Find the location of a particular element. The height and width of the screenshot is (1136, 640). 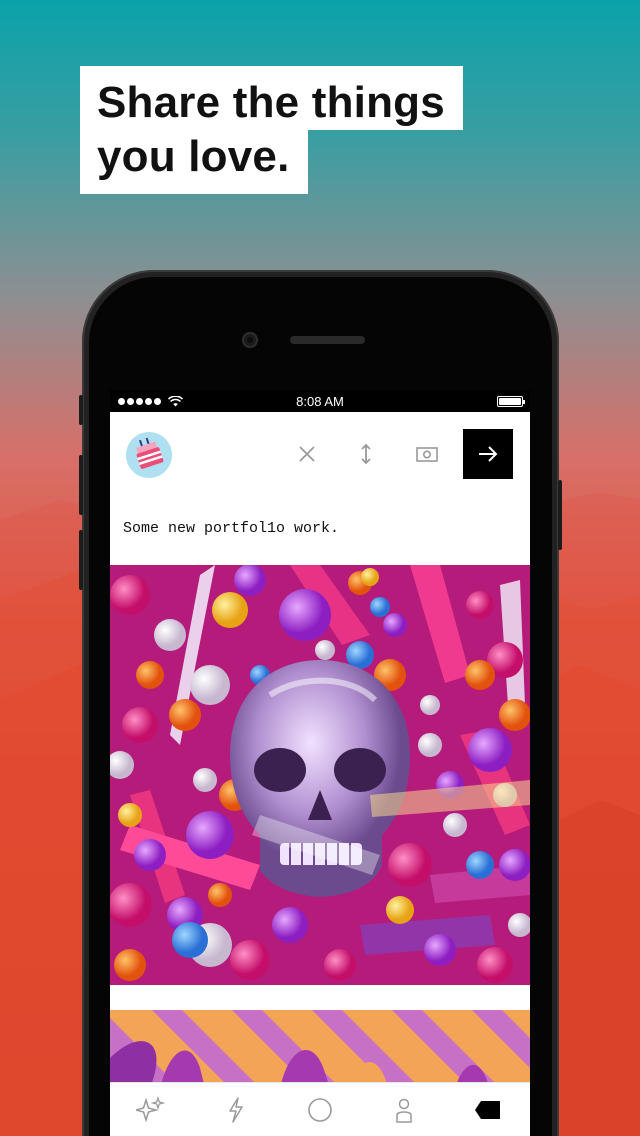

mute-switch is located at coordinates (81, 410).